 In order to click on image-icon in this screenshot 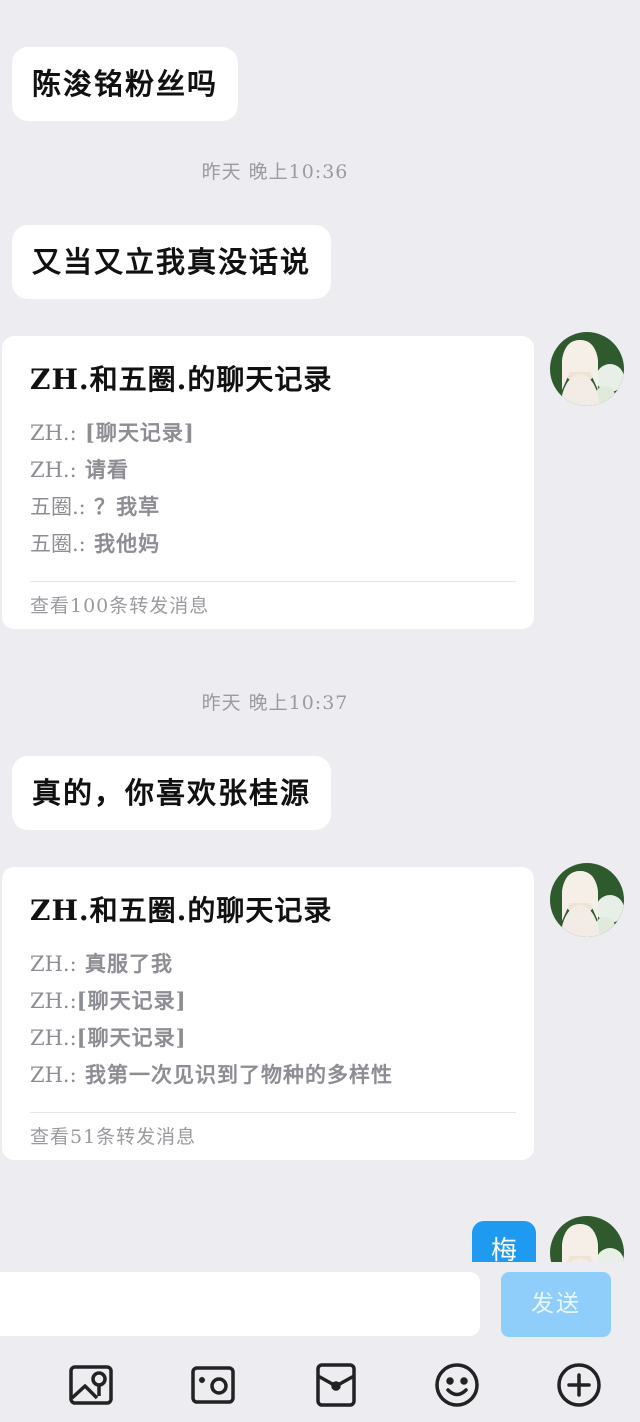, I will do `click(91, 1385)`.